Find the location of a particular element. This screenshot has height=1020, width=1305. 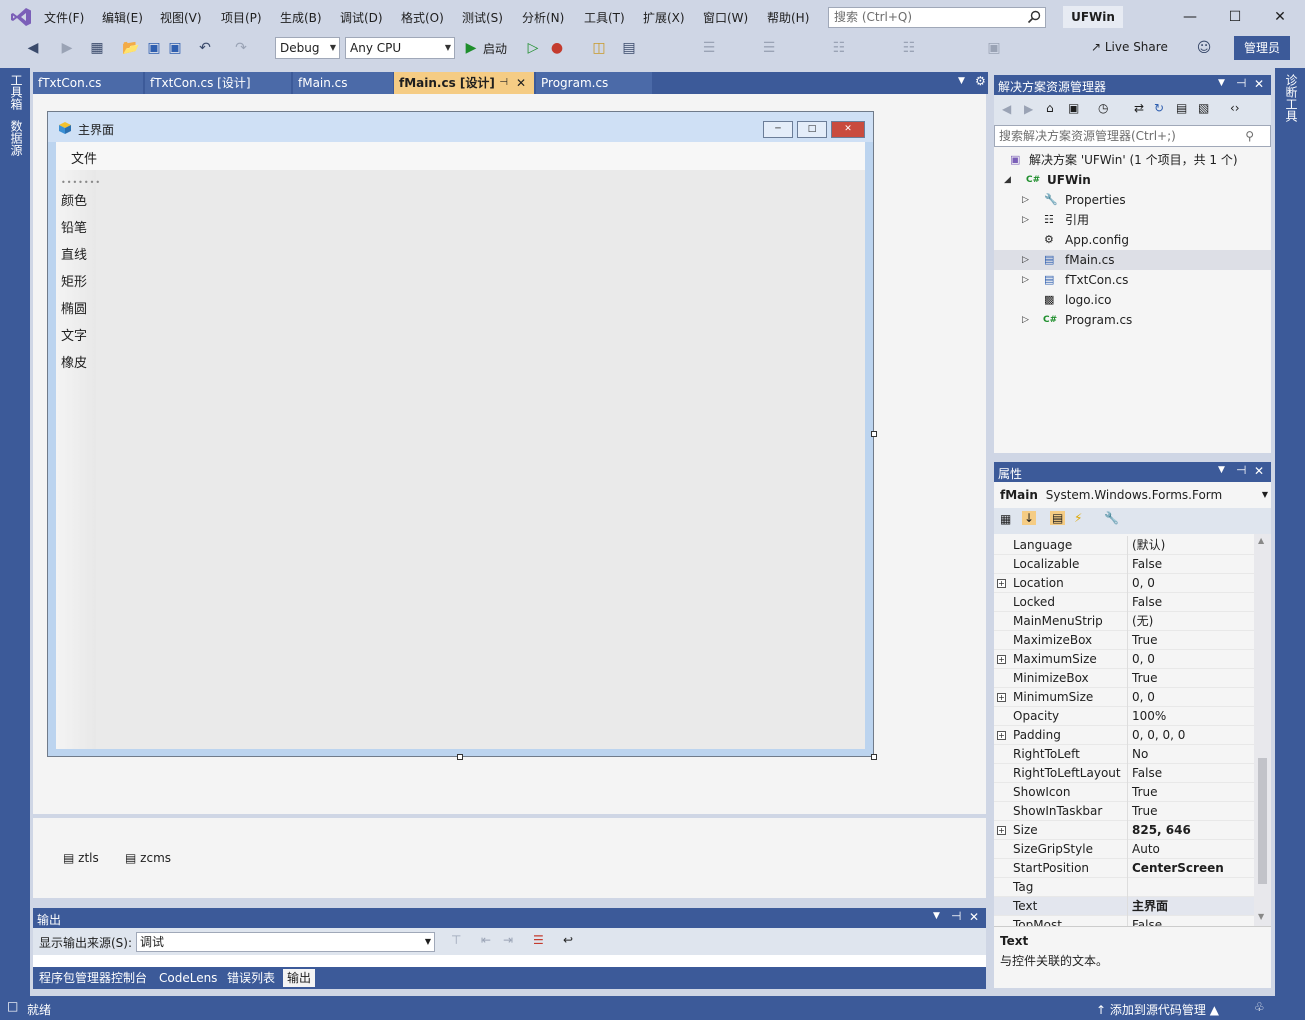

tree-item-references: ▷ ☷ 引用 is located at coordinates (1132, 220).